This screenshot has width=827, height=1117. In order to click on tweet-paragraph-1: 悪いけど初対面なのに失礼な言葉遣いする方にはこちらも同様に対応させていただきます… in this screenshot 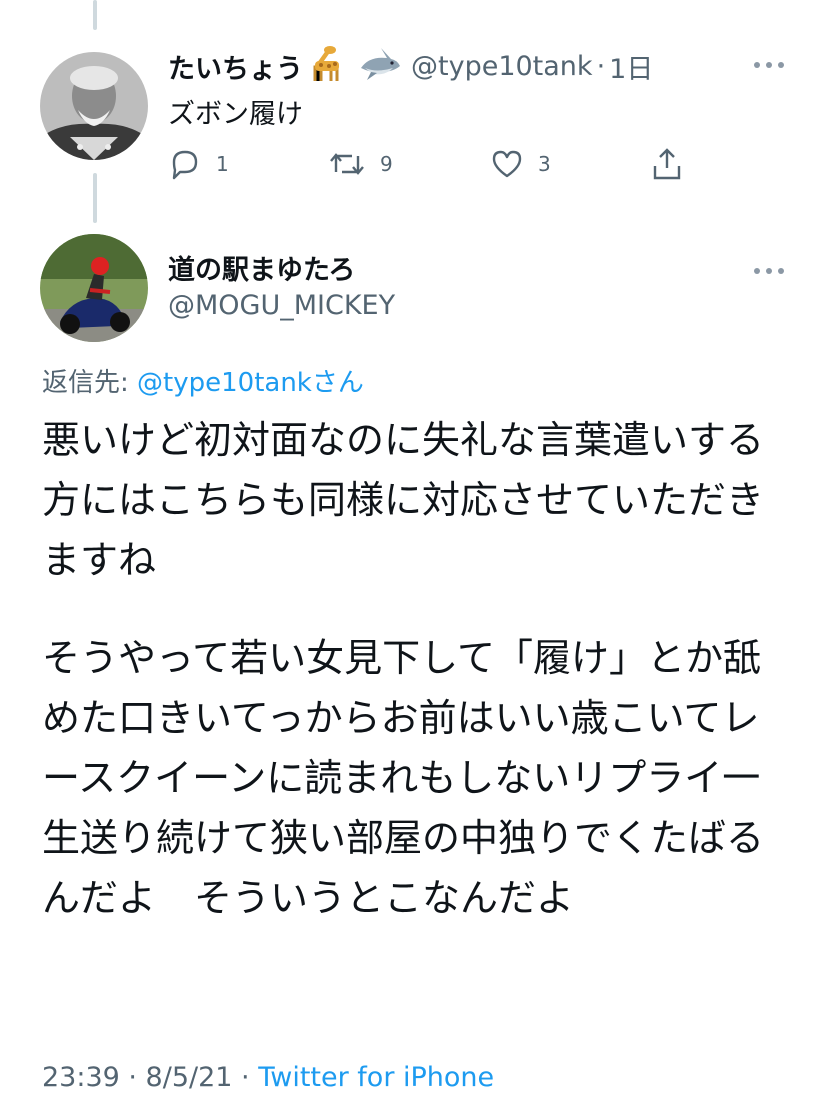, I will do `click(403, 500)`.